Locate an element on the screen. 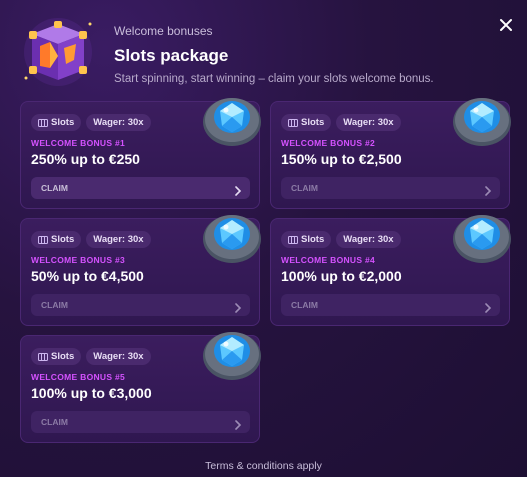  bonus-label: WELCOME BONUS #2 is located at coordinates (328, 143).